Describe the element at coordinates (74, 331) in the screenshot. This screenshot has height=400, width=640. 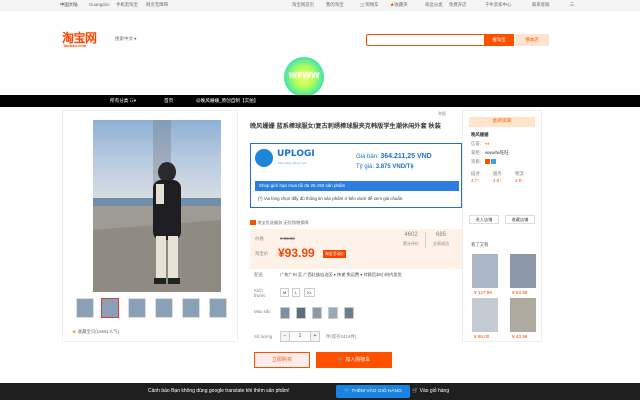
I see `star-icon: ★` at that location.